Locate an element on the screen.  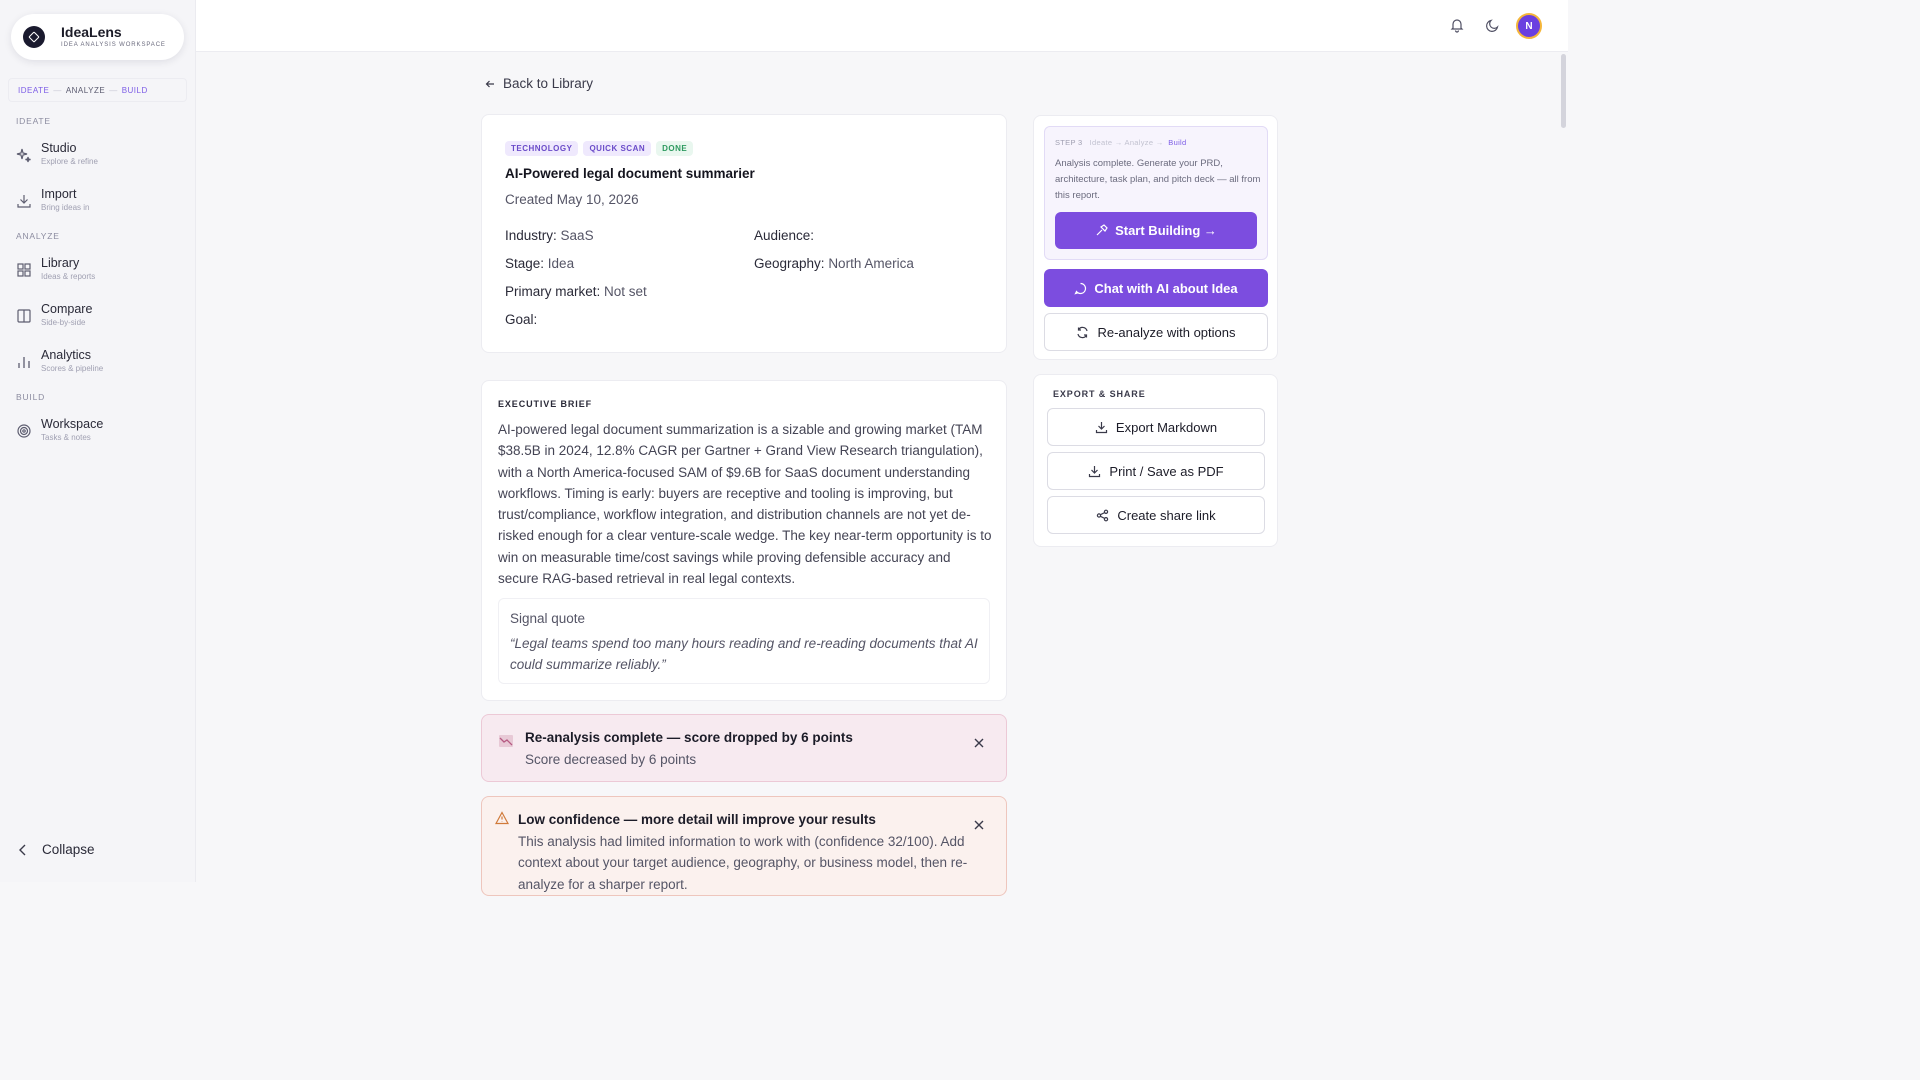
back-to-library-link: Back to Library is located at coordinates (539, 83).